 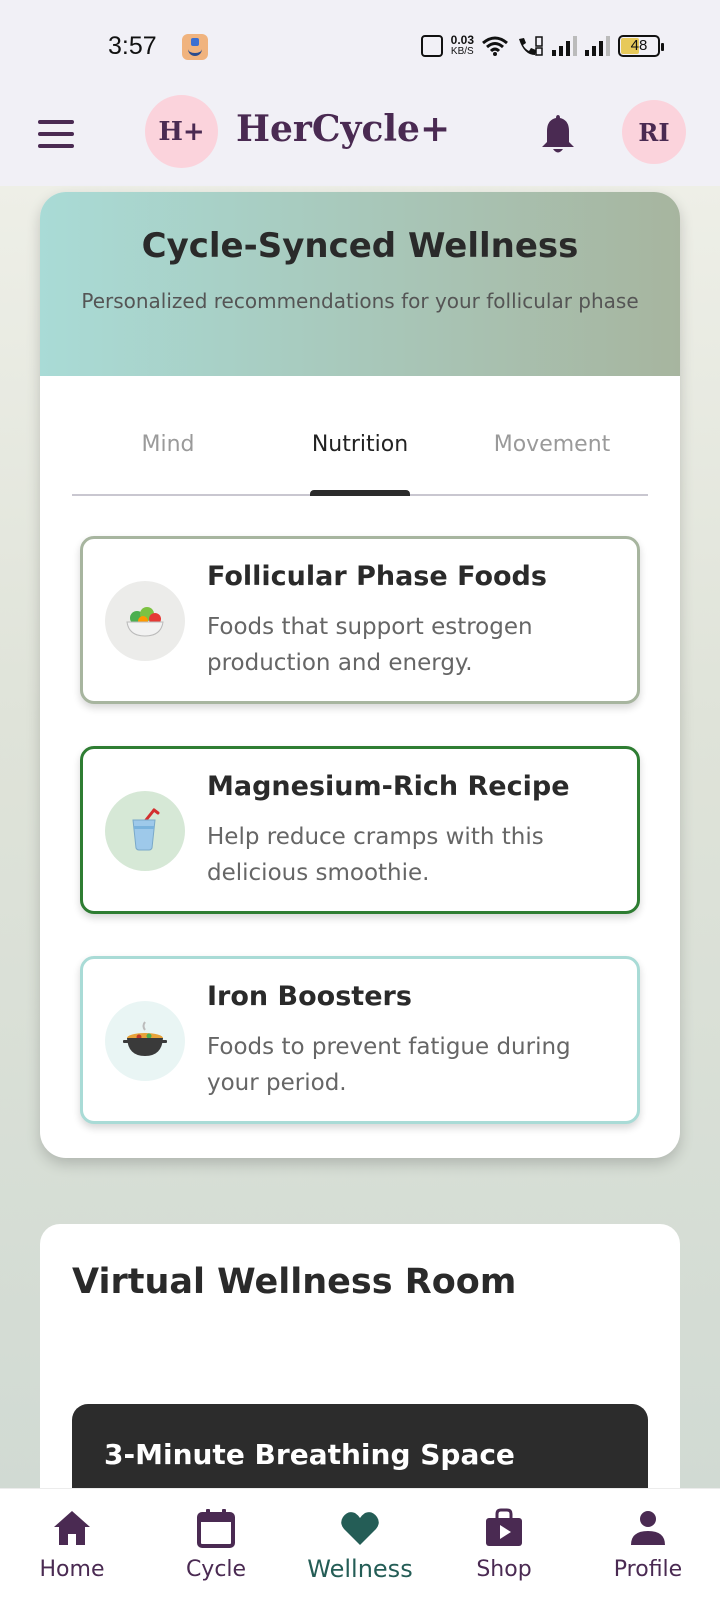 I want to click on app-bar: H+ HerCycle+ RI, so click(x=360, y=138).